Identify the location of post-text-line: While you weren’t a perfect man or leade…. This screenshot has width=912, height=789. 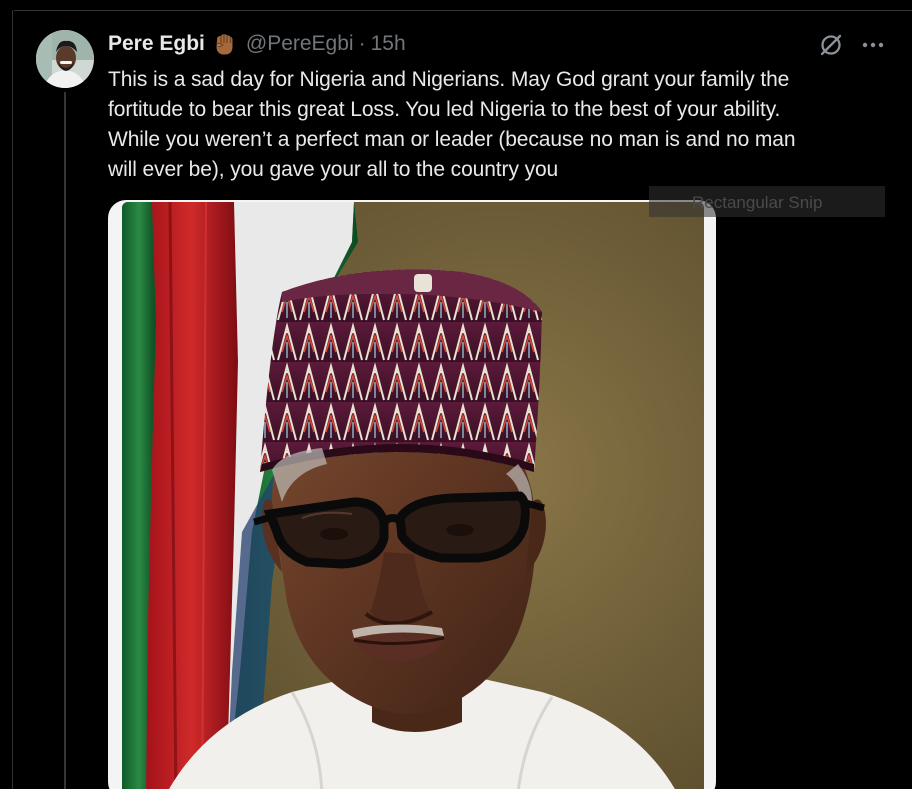
(452, 139).